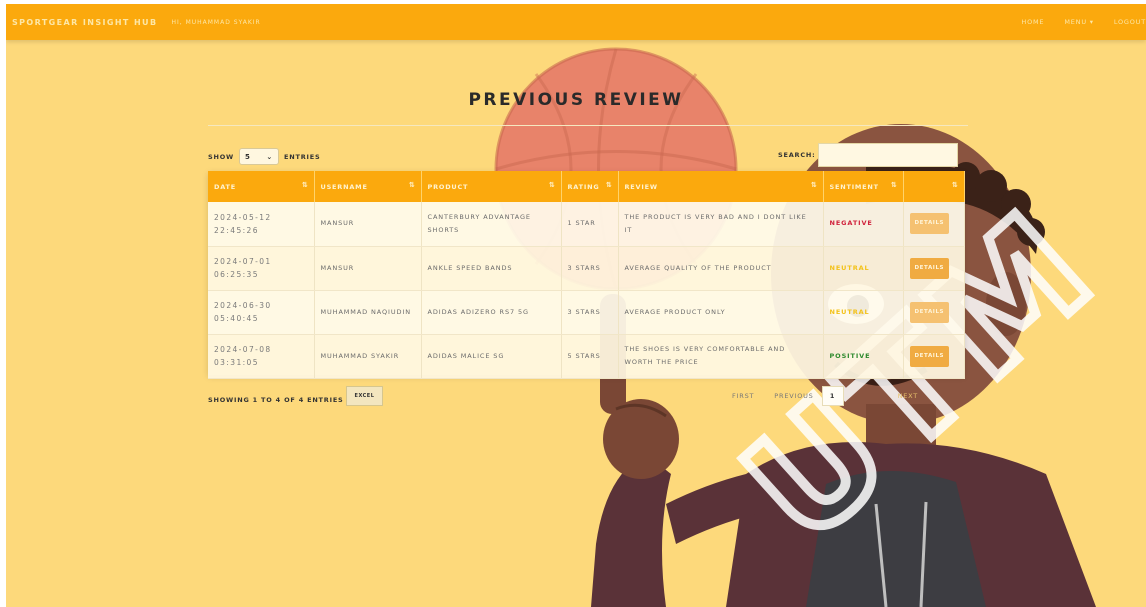  What do you see at coordinates (221, 156) in the screenshot?
I see `show-label: SHOW` at bounding box center [221, 156].